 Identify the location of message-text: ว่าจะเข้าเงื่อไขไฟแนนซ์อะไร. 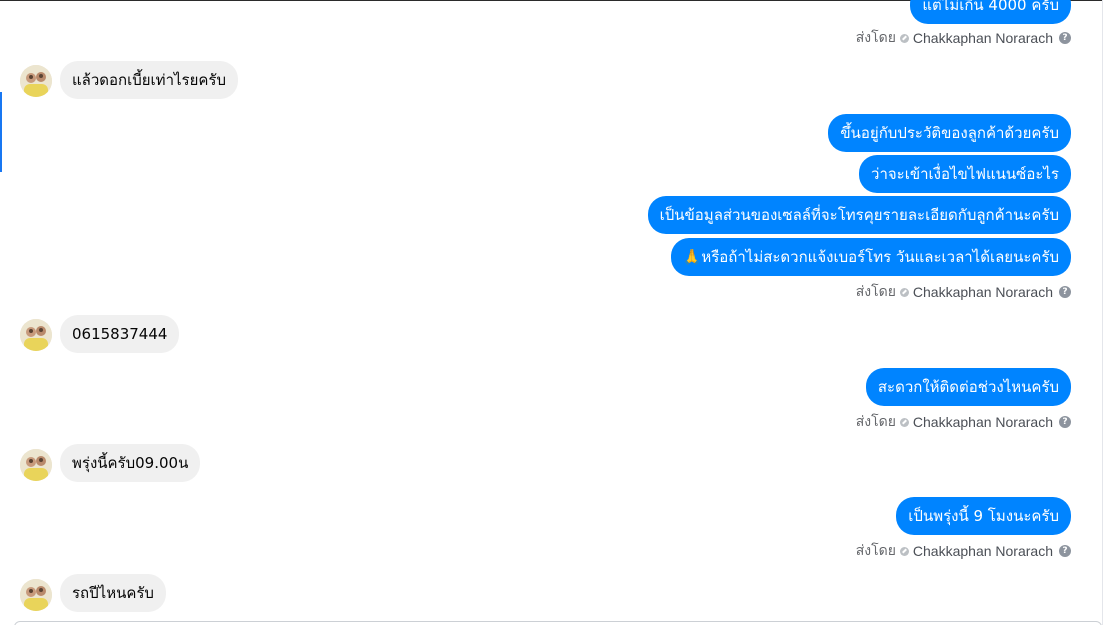
(965, 174).